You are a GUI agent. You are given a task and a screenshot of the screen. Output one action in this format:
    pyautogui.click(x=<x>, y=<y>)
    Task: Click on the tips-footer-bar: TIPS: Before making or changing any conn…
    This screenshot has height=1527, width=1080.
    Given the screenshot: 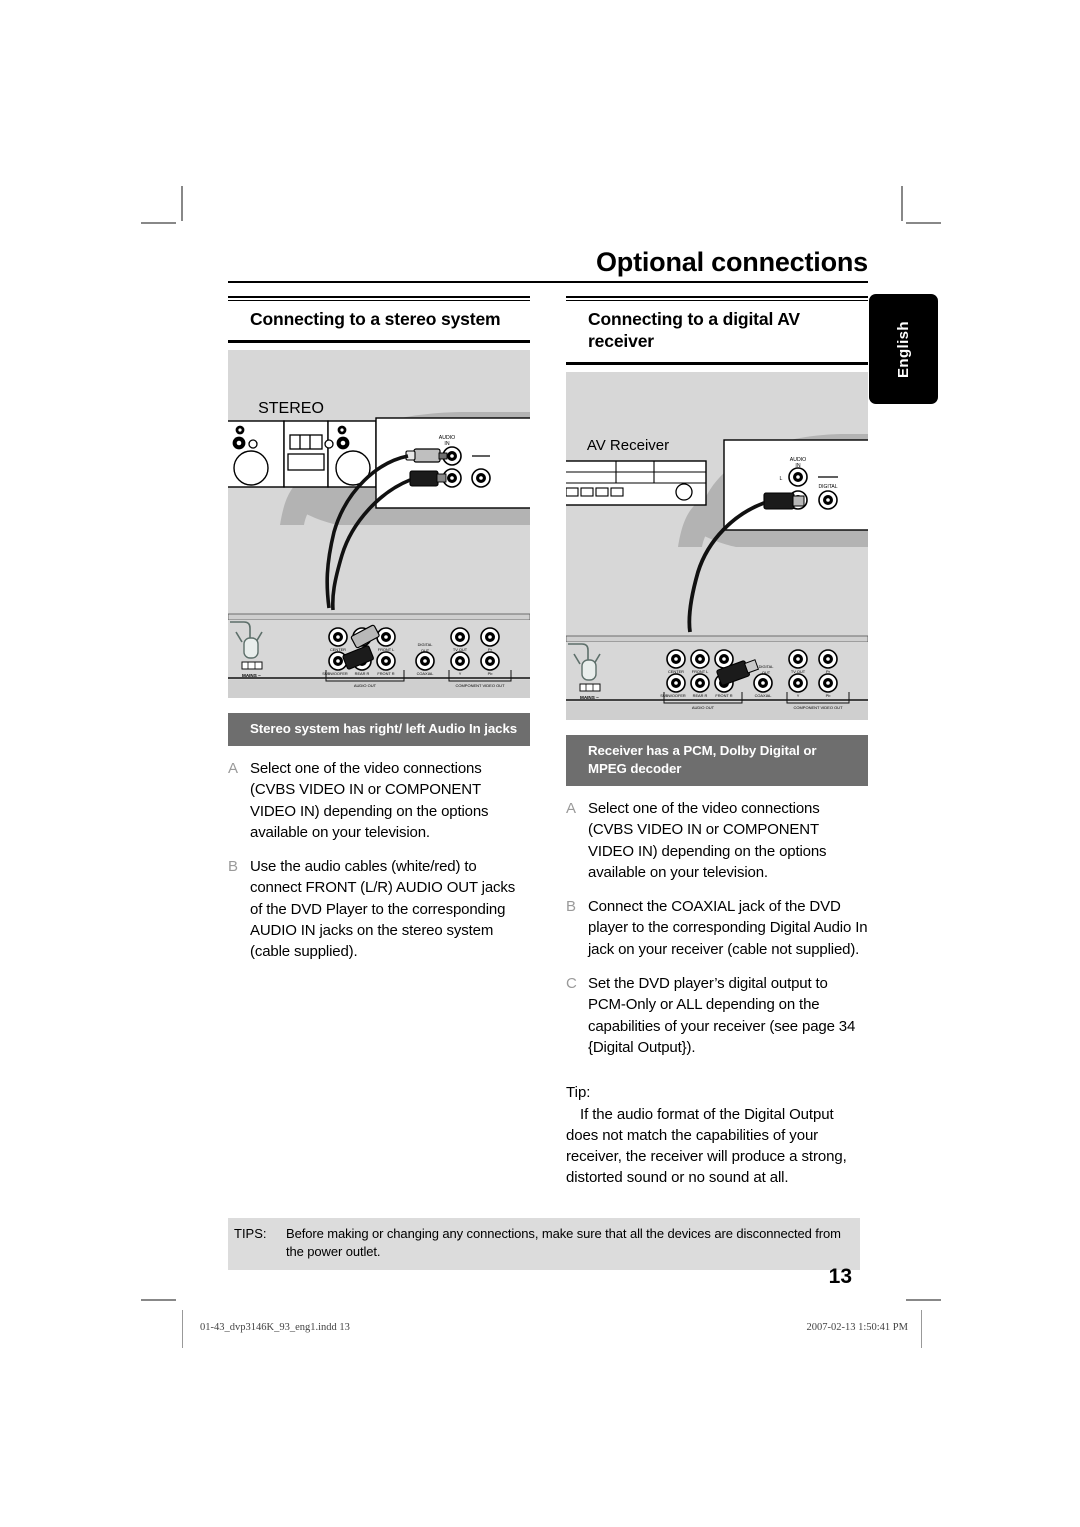 What is the action you would take?
    pyautogui.click(x=544, y=1244)
    